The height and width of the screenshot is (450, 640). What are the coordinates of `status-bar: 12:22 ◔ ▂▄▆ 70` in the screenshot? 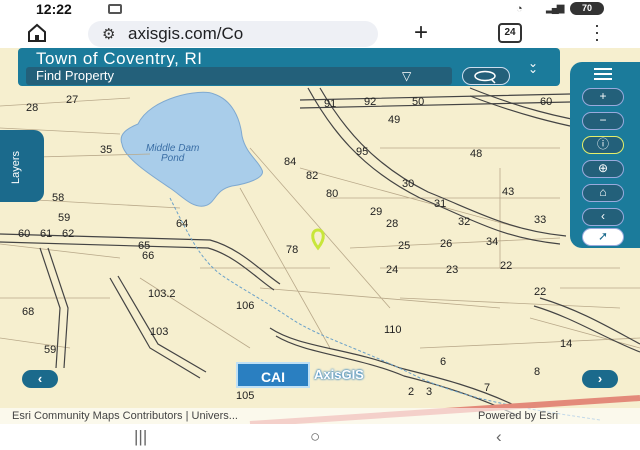 It's located at (320, 9).